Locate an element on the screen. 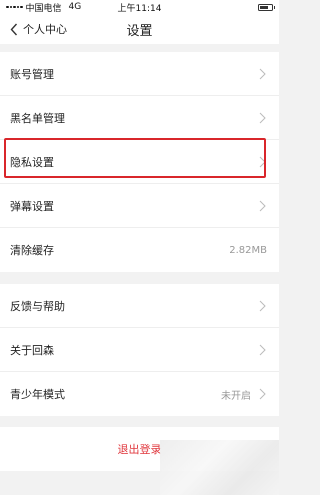  status-bar: 中国电信 4G 上午11:14 is located at coordinates (139, 7).